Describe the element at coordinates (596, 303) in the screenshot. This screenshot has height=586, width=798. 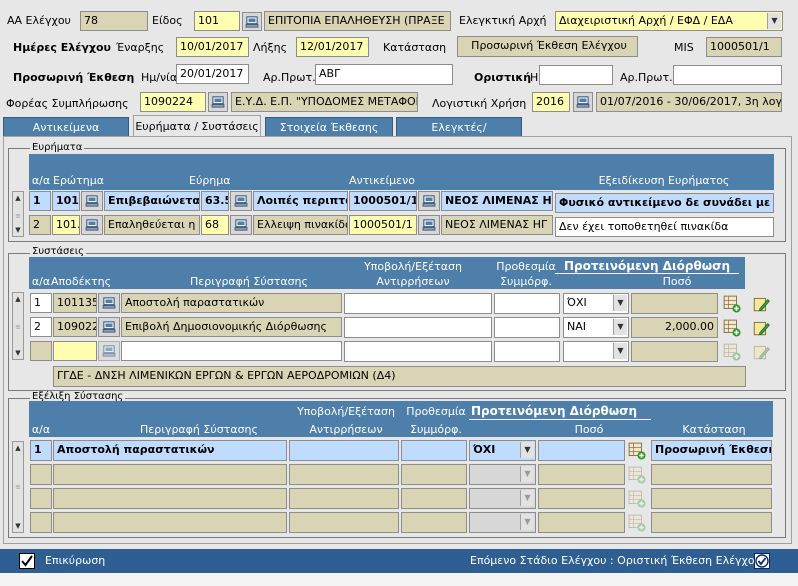
I see `dior-select: ΌΧΙ ▼` at that location.